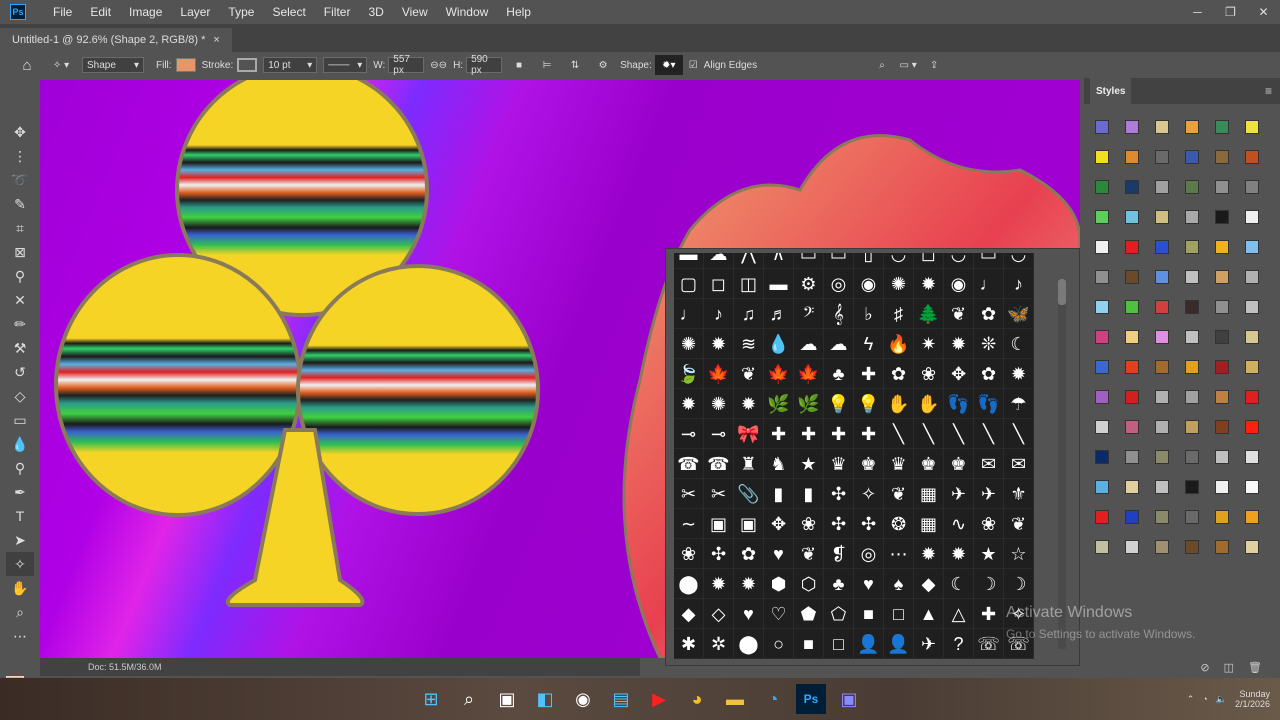 This screenshot has height=720, width=1280. I want to click on link-icon: ⊖⊖, so click(438, 65).